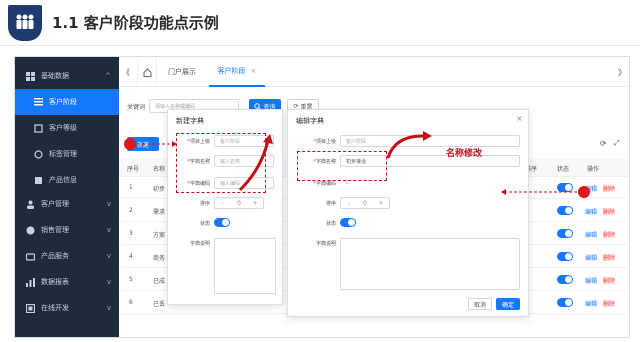 The height and width of the screenshot is (342, 640). I want to click on curved-arrow-new, so click(254, 165).